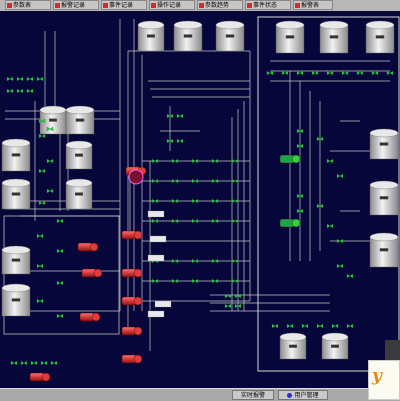  I want to click on toolbar-button-7: 报警表, so click(313, 5).